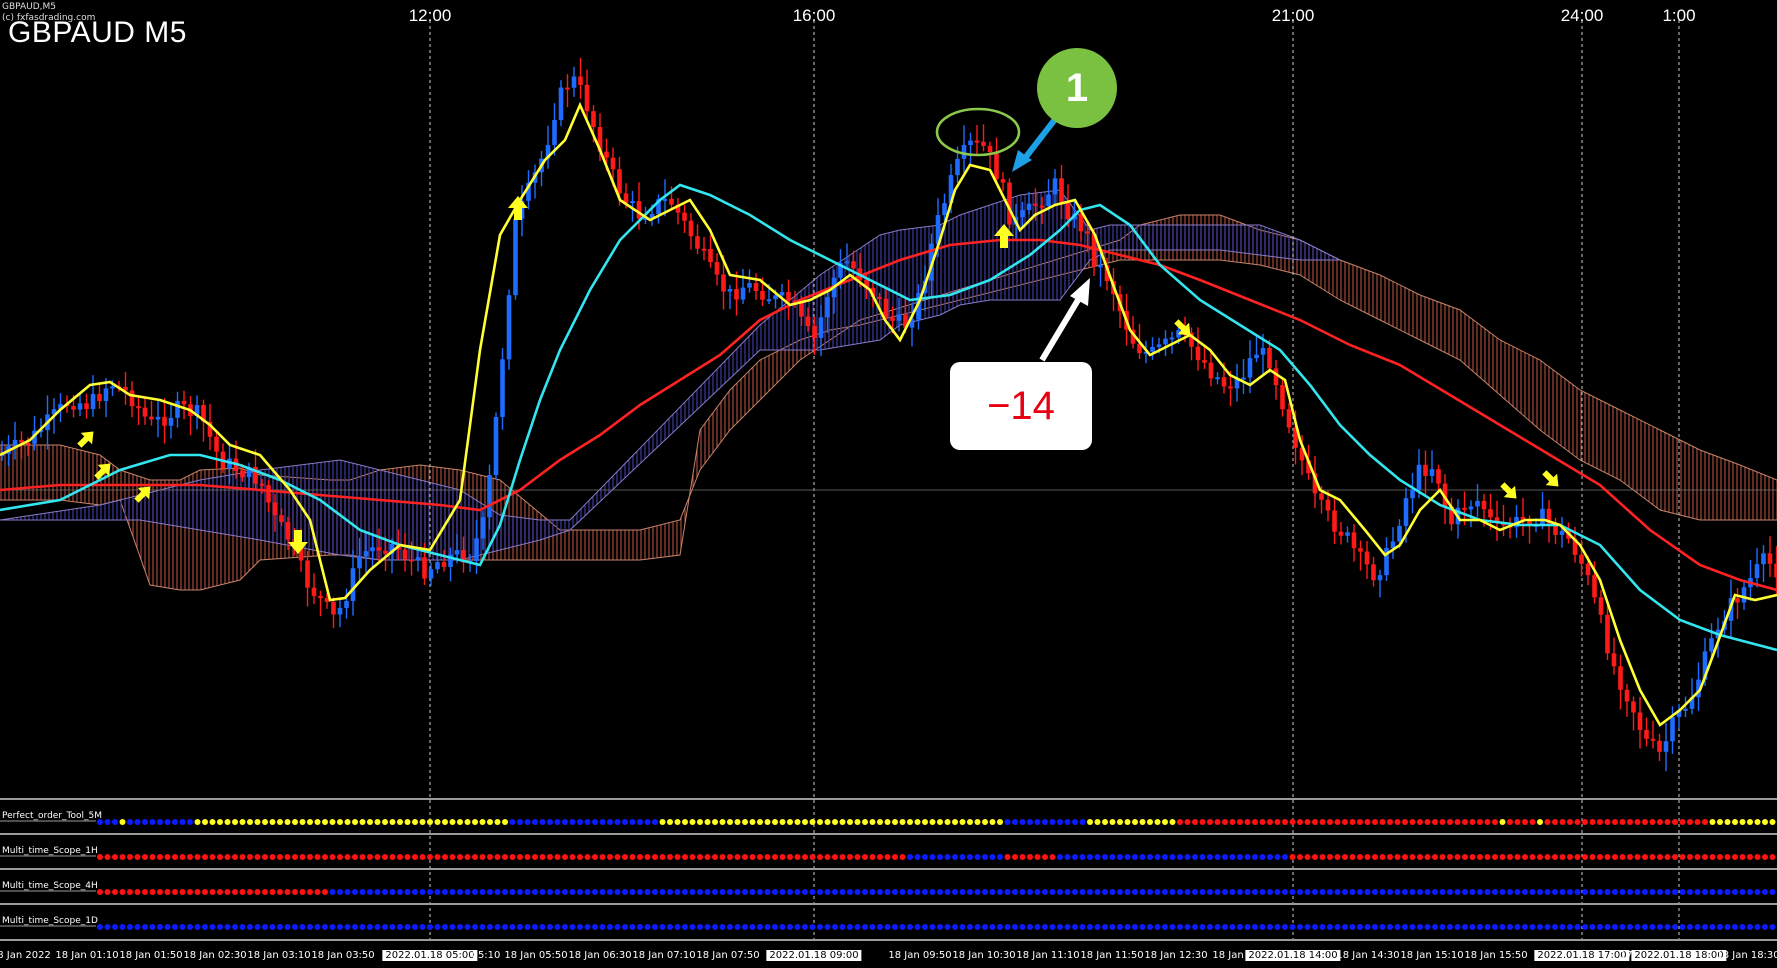 This screenshot has width=1777, height=968. I want to click on chart-menu-label: GBPAUD,M5, so click(29, 7).